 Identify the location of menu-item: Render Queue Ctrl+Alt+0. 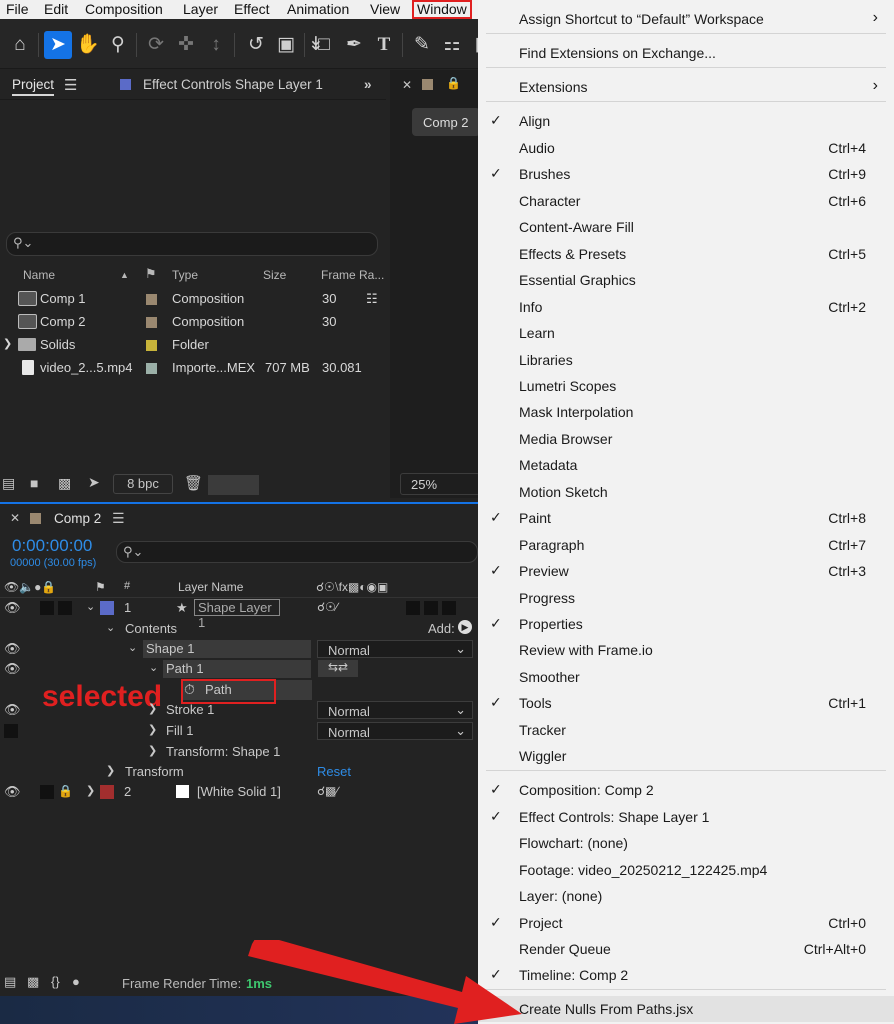
(686, 949).